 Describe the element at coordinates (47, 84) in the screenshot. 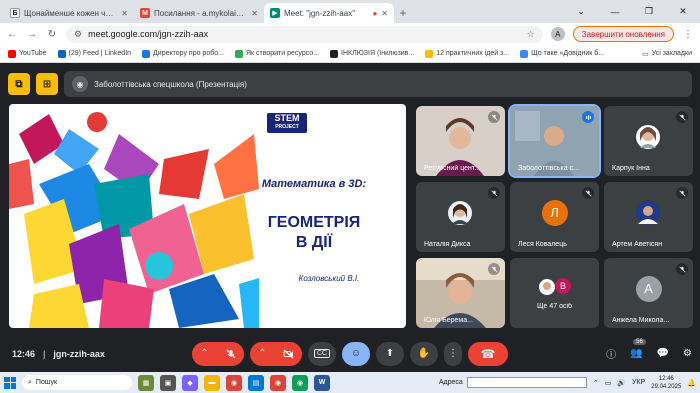

I see `presenter-layout-icon: ⊞` at that location.